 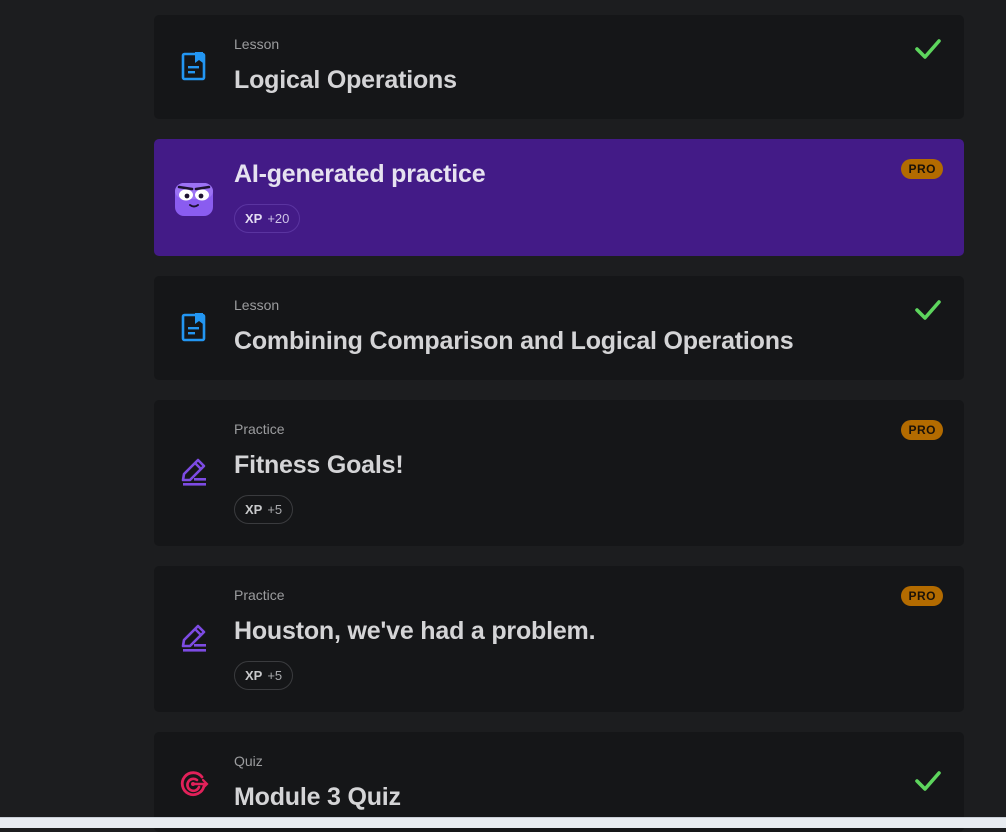 I want to click on item-title: Houston, we've had a problem., so click(x=415, y=631).